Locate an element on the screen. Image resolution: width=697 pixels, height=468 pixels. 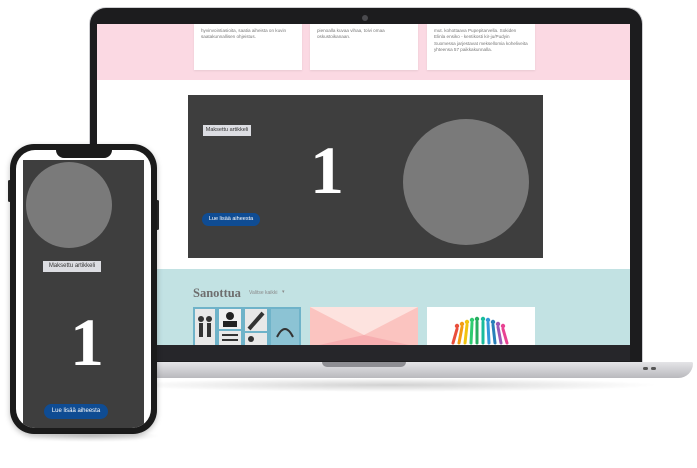
laptop-opening-notch is located at coordinates (364, 364).